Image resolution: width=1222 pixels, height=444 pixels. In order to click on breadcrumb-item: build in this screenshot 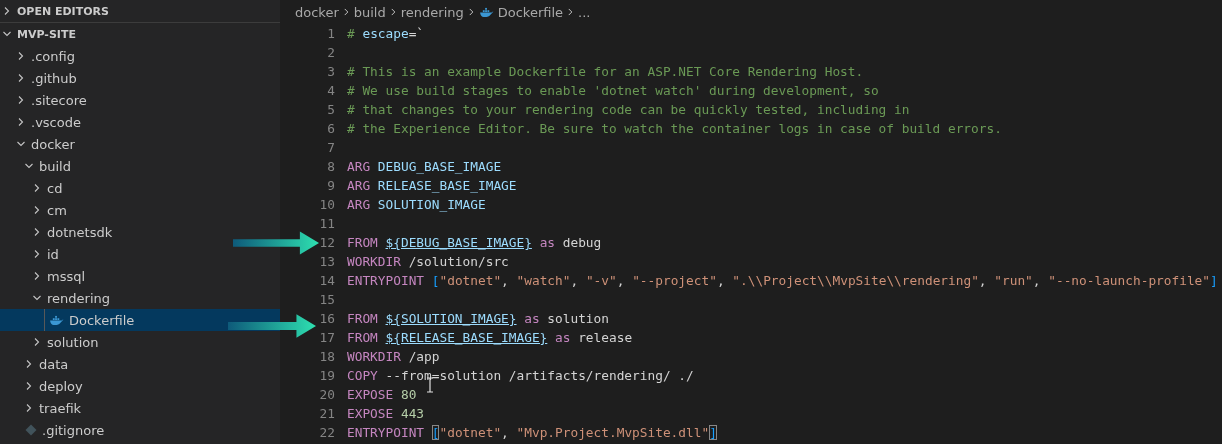, I will do `click(369, 12)`.